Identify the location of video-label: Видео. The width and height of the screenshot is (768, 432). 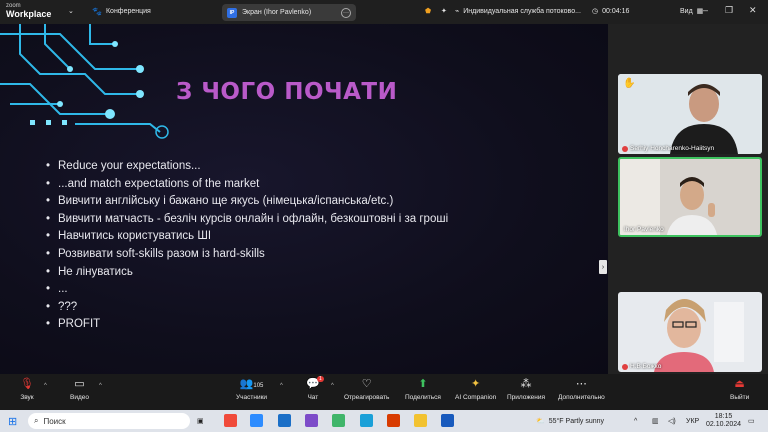
(79, 397).